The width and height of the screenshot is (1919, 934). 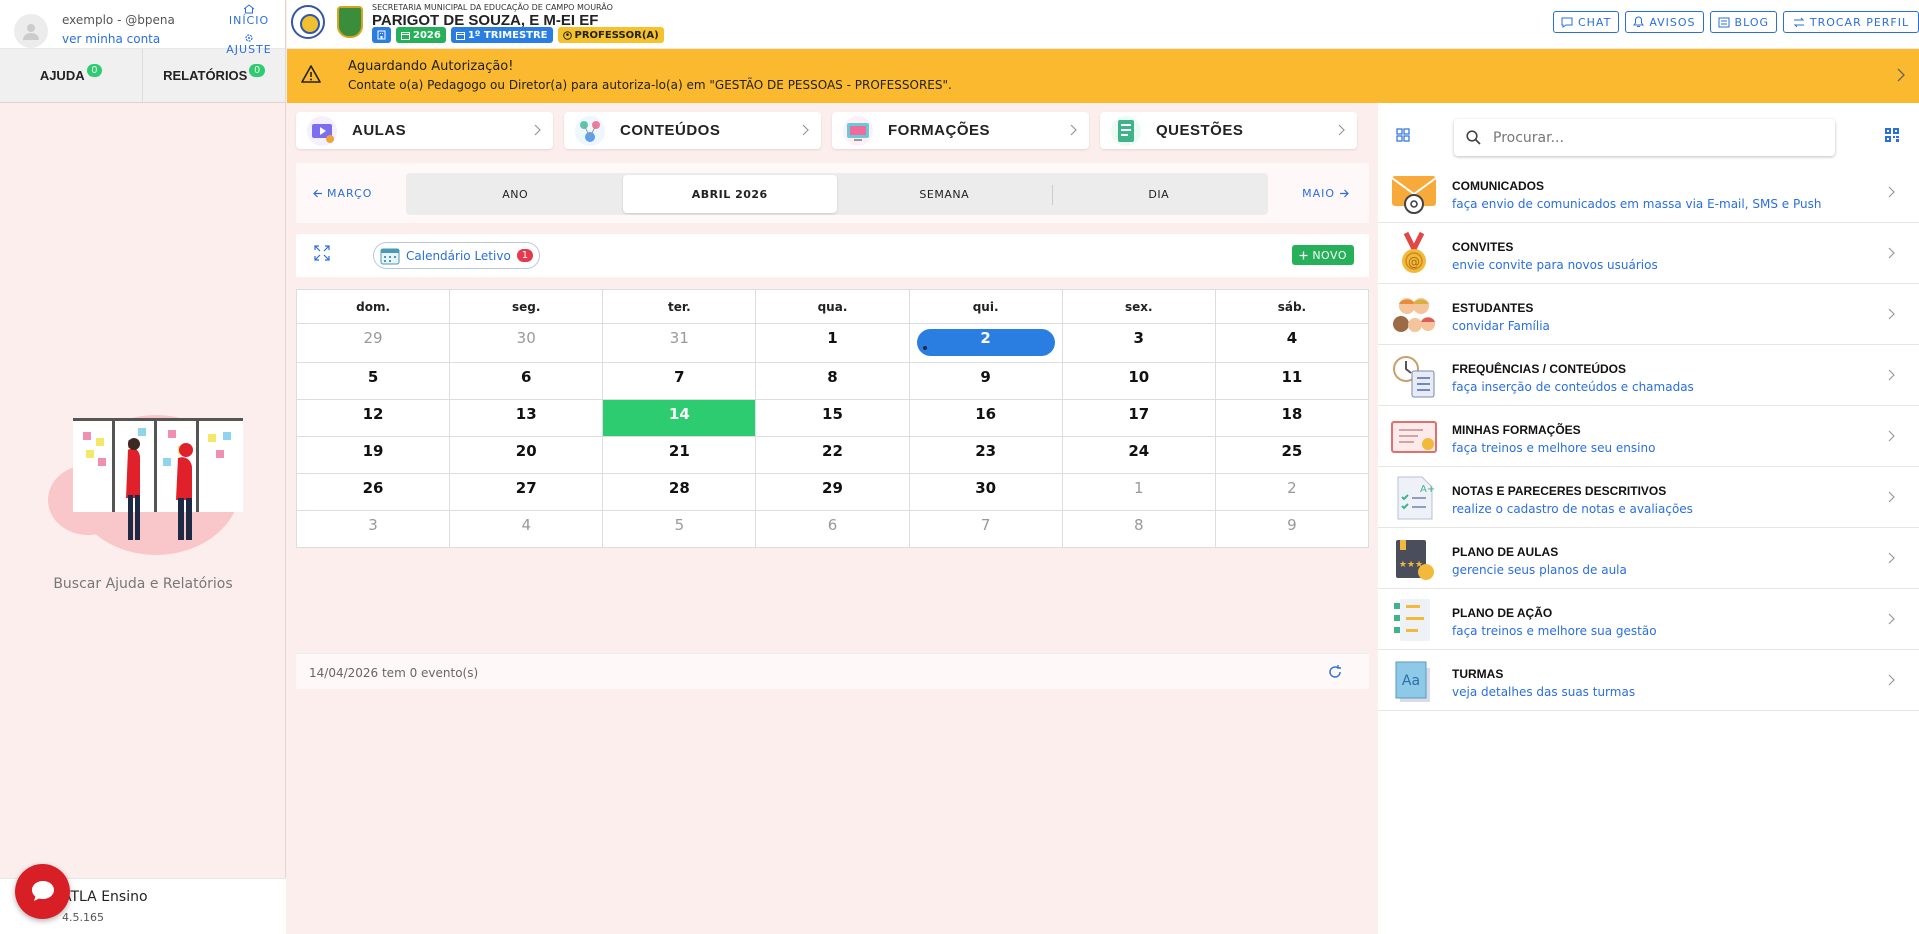 I want to click on next-month-button: MAIO, so click(x=1325, y=193).